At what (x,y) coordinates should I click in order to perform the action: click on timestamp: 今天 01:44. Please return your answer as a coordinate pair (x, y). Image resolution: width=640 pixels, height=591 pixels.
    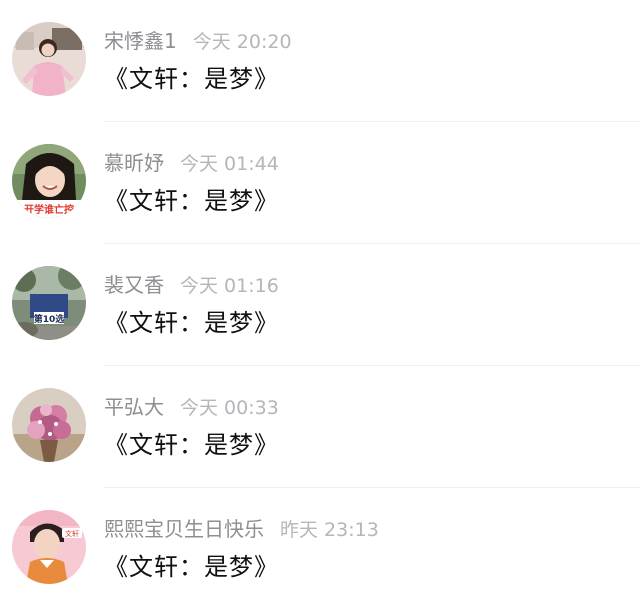
    Looking at the image, I should click on (229, 164).